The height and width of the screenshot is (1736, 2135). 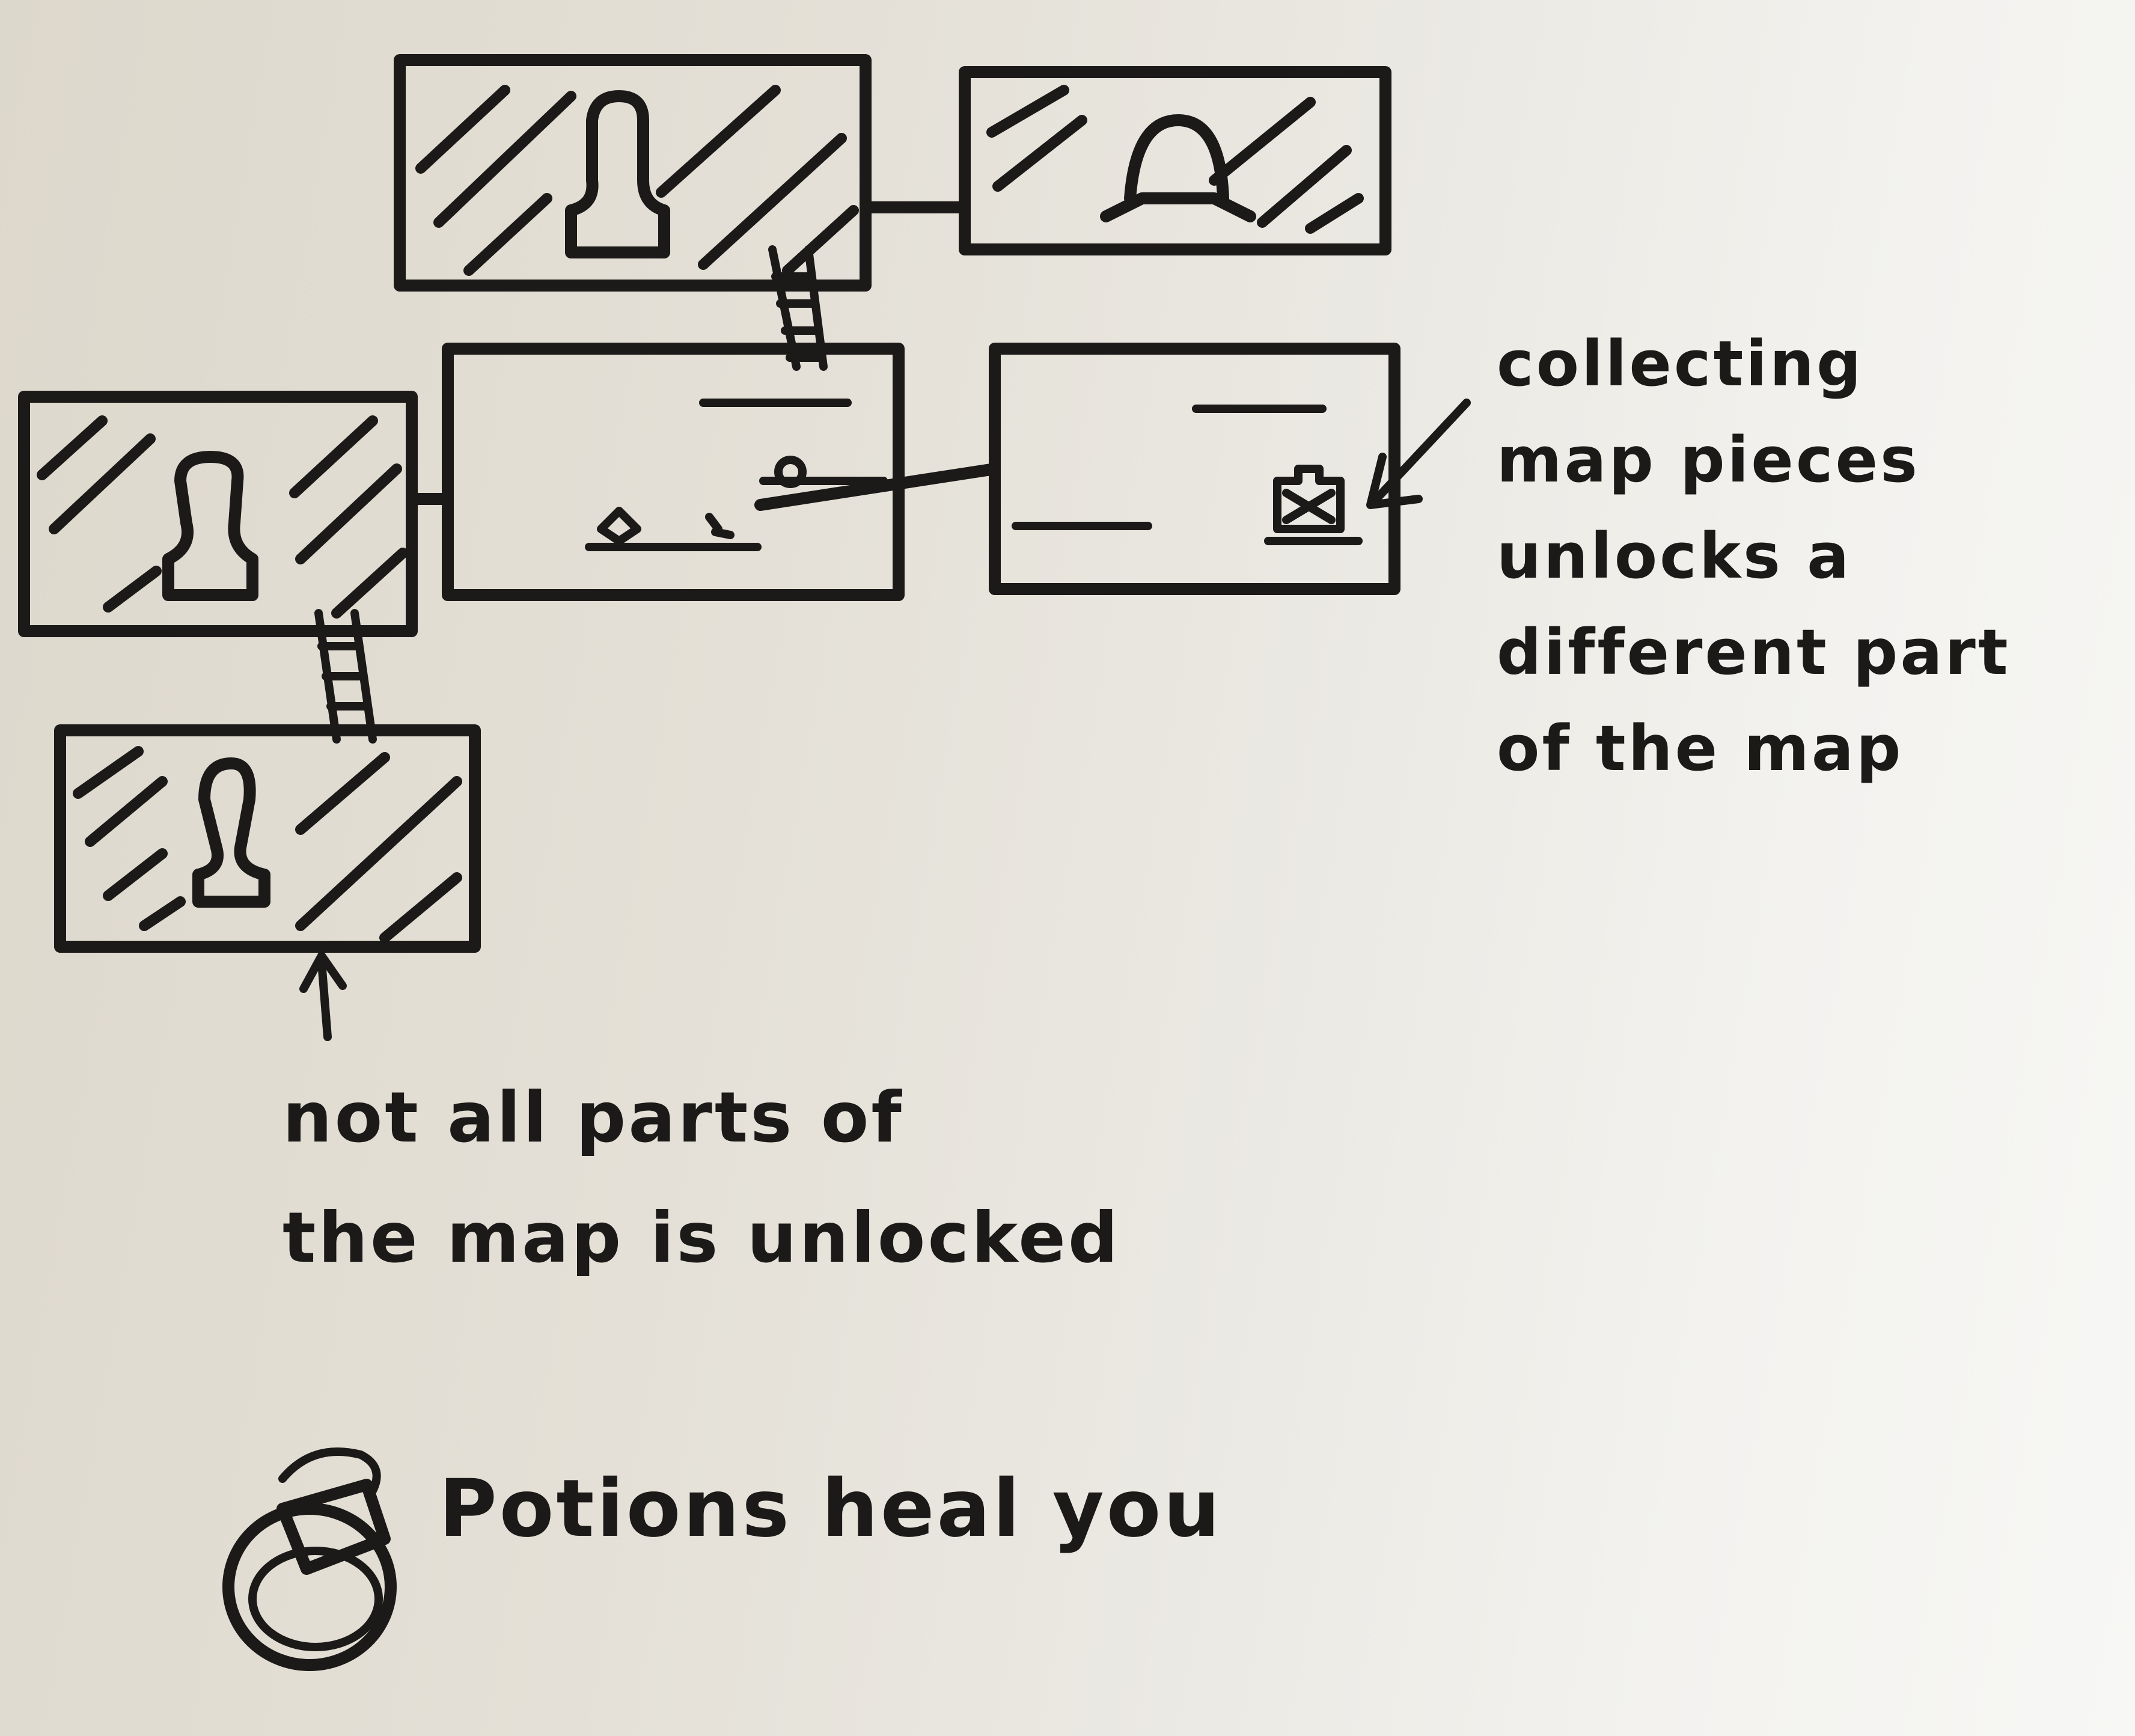 What do you see at coordinates (619, 526) in the screenshot?
I see `player-icon` at bounding box center [619, 526].